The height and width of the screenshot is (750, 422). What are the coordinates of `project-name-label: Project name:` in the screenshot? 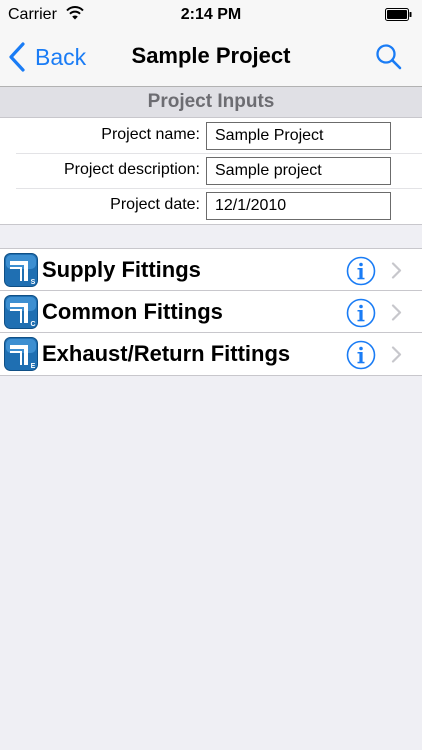 It's located at (150, 134).